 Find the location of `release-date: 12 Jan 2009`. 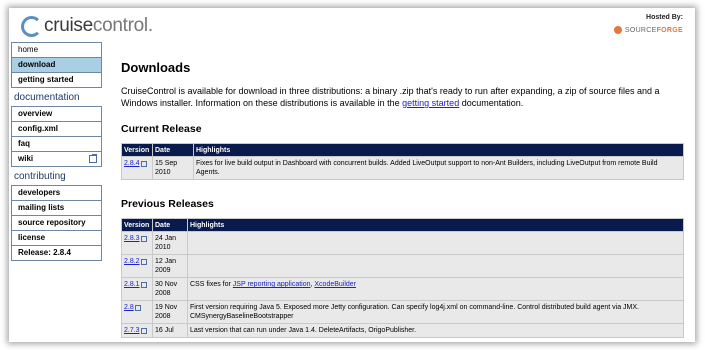

release-date: 12 Jan 2009 is located at coordinates (170, 266).